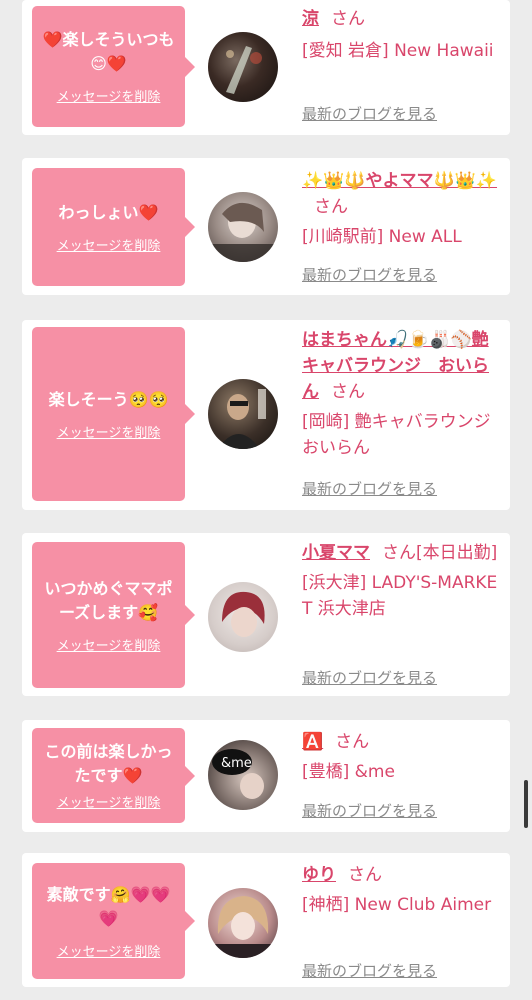  What do you see at coordinates (236, 763) in the screenshot?
I see `svg-text: &me` at bounding box center [236, 763].